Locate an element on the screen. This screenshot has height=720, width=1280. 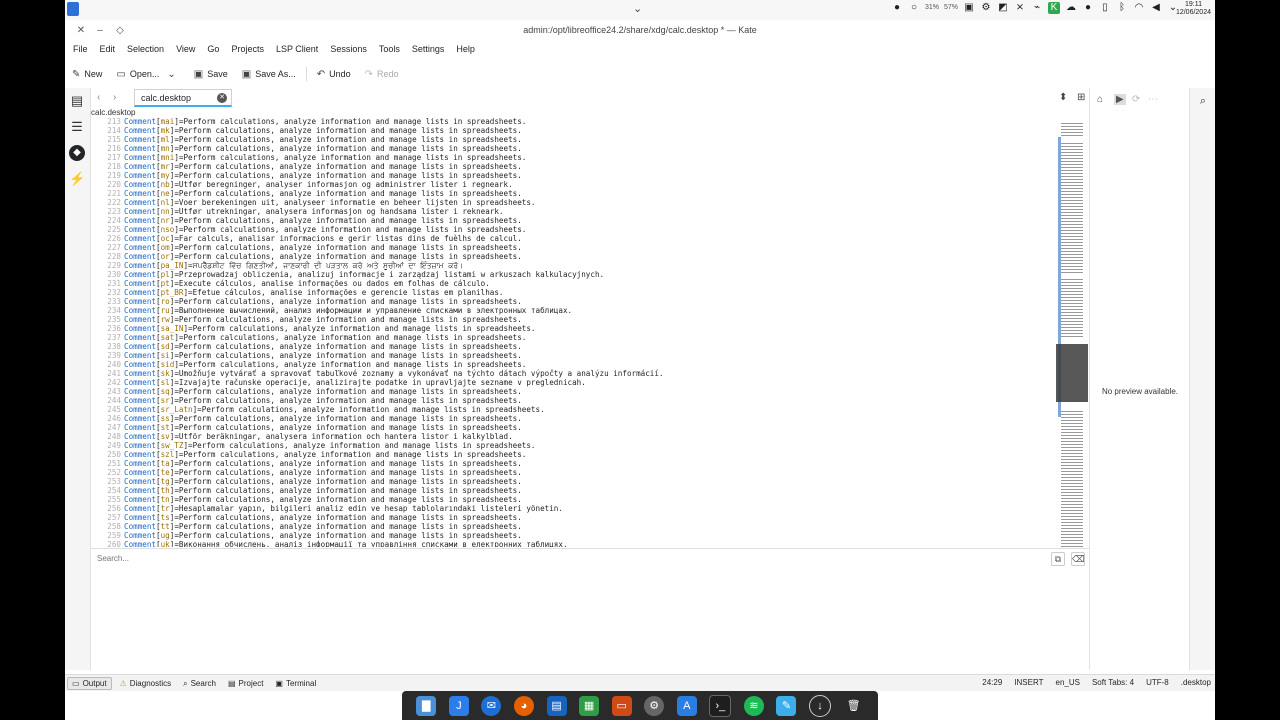
refresh-icon: ⟳ is located at coordinates (1136, 99).